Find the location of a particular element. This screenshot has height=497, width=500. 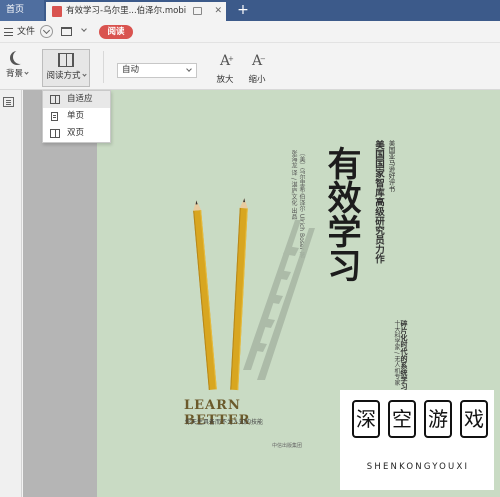

file-menu: 文件 is located at coordinates (19, 32).